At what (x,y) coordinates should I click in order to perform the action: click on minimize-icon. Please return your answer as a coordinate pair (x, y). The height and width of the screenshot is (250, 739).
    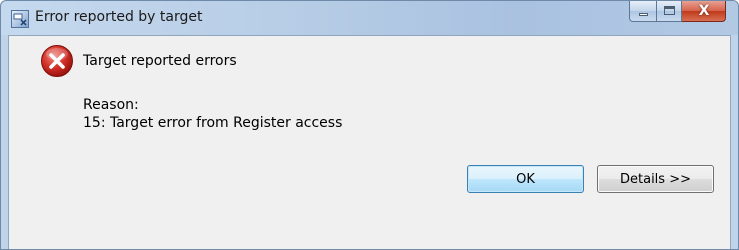
    Looking at the image, I should click on (643, 14).